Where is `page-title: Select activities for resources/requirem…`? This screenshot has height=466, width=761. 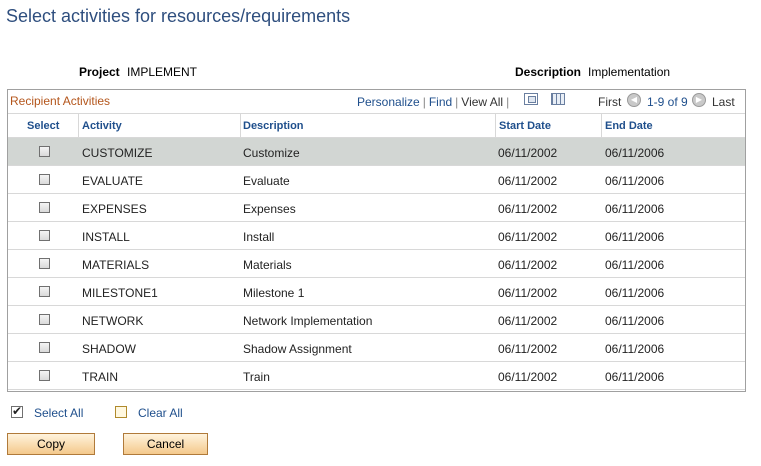
page-title: Select activities for resources/requirem… is located at coordinates (178, 16).